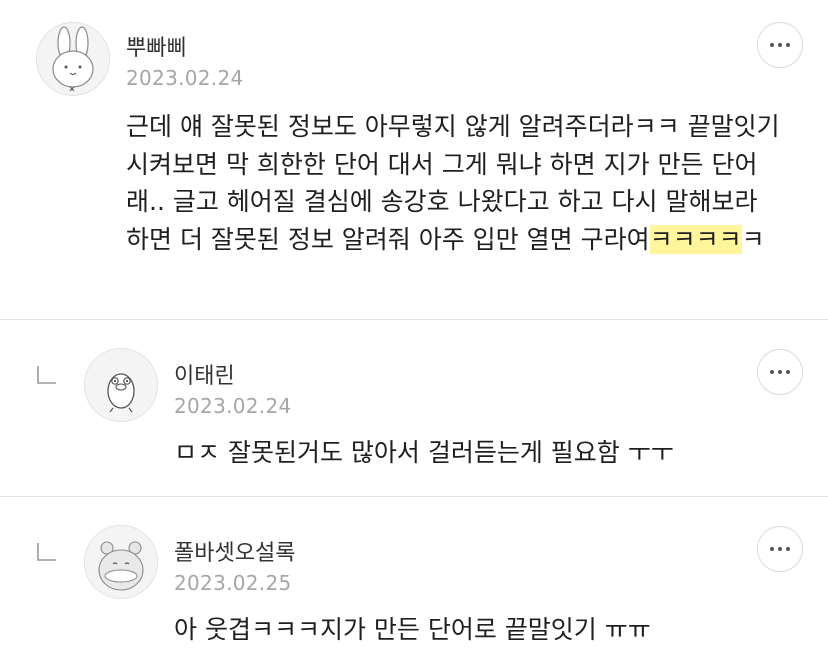 The height and width of the screenshot is (668, 828). What do you see at coordinates (156, 46) in the screenshot?
I see `comment-author: 뿌빠삐` at bounding box center [156, 46].